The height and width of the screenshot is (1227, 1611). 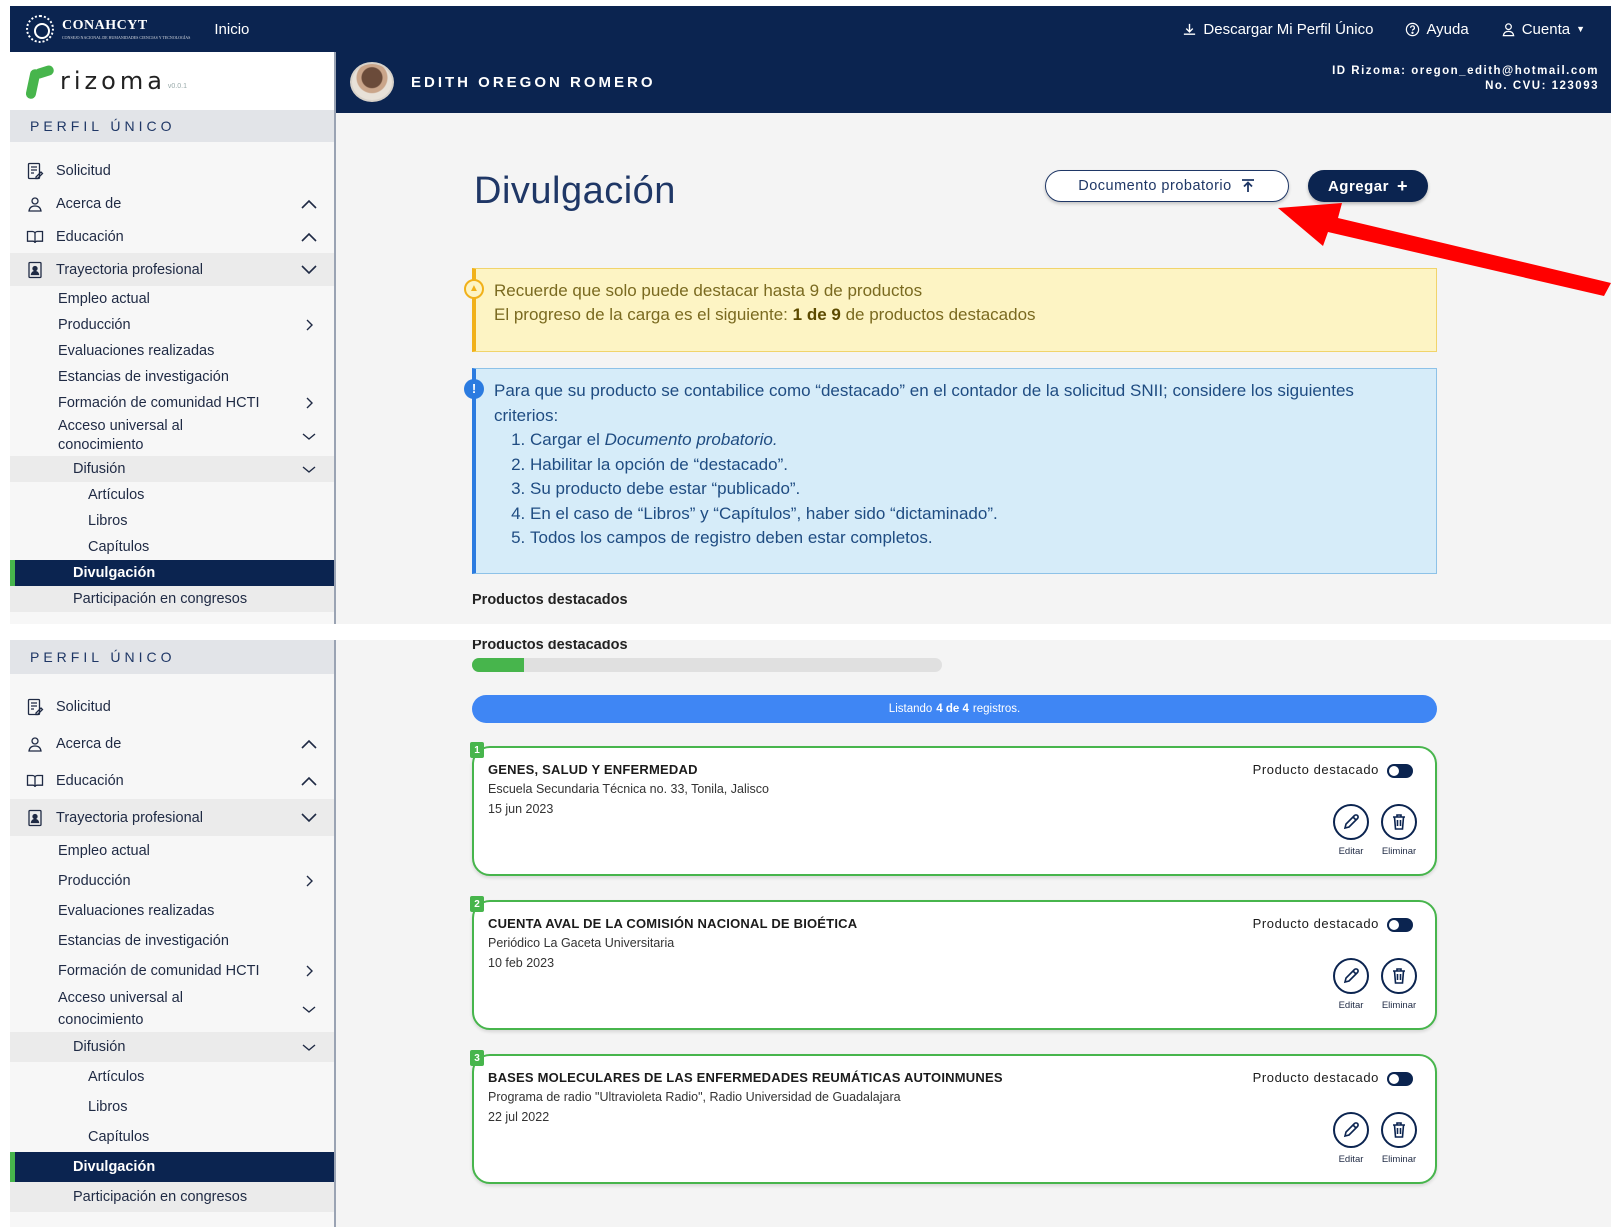 What do you see at coordinates (1447, 29) in the screenshot?
I see `help-label: Ayuda` at bounding box center [1447, 29].